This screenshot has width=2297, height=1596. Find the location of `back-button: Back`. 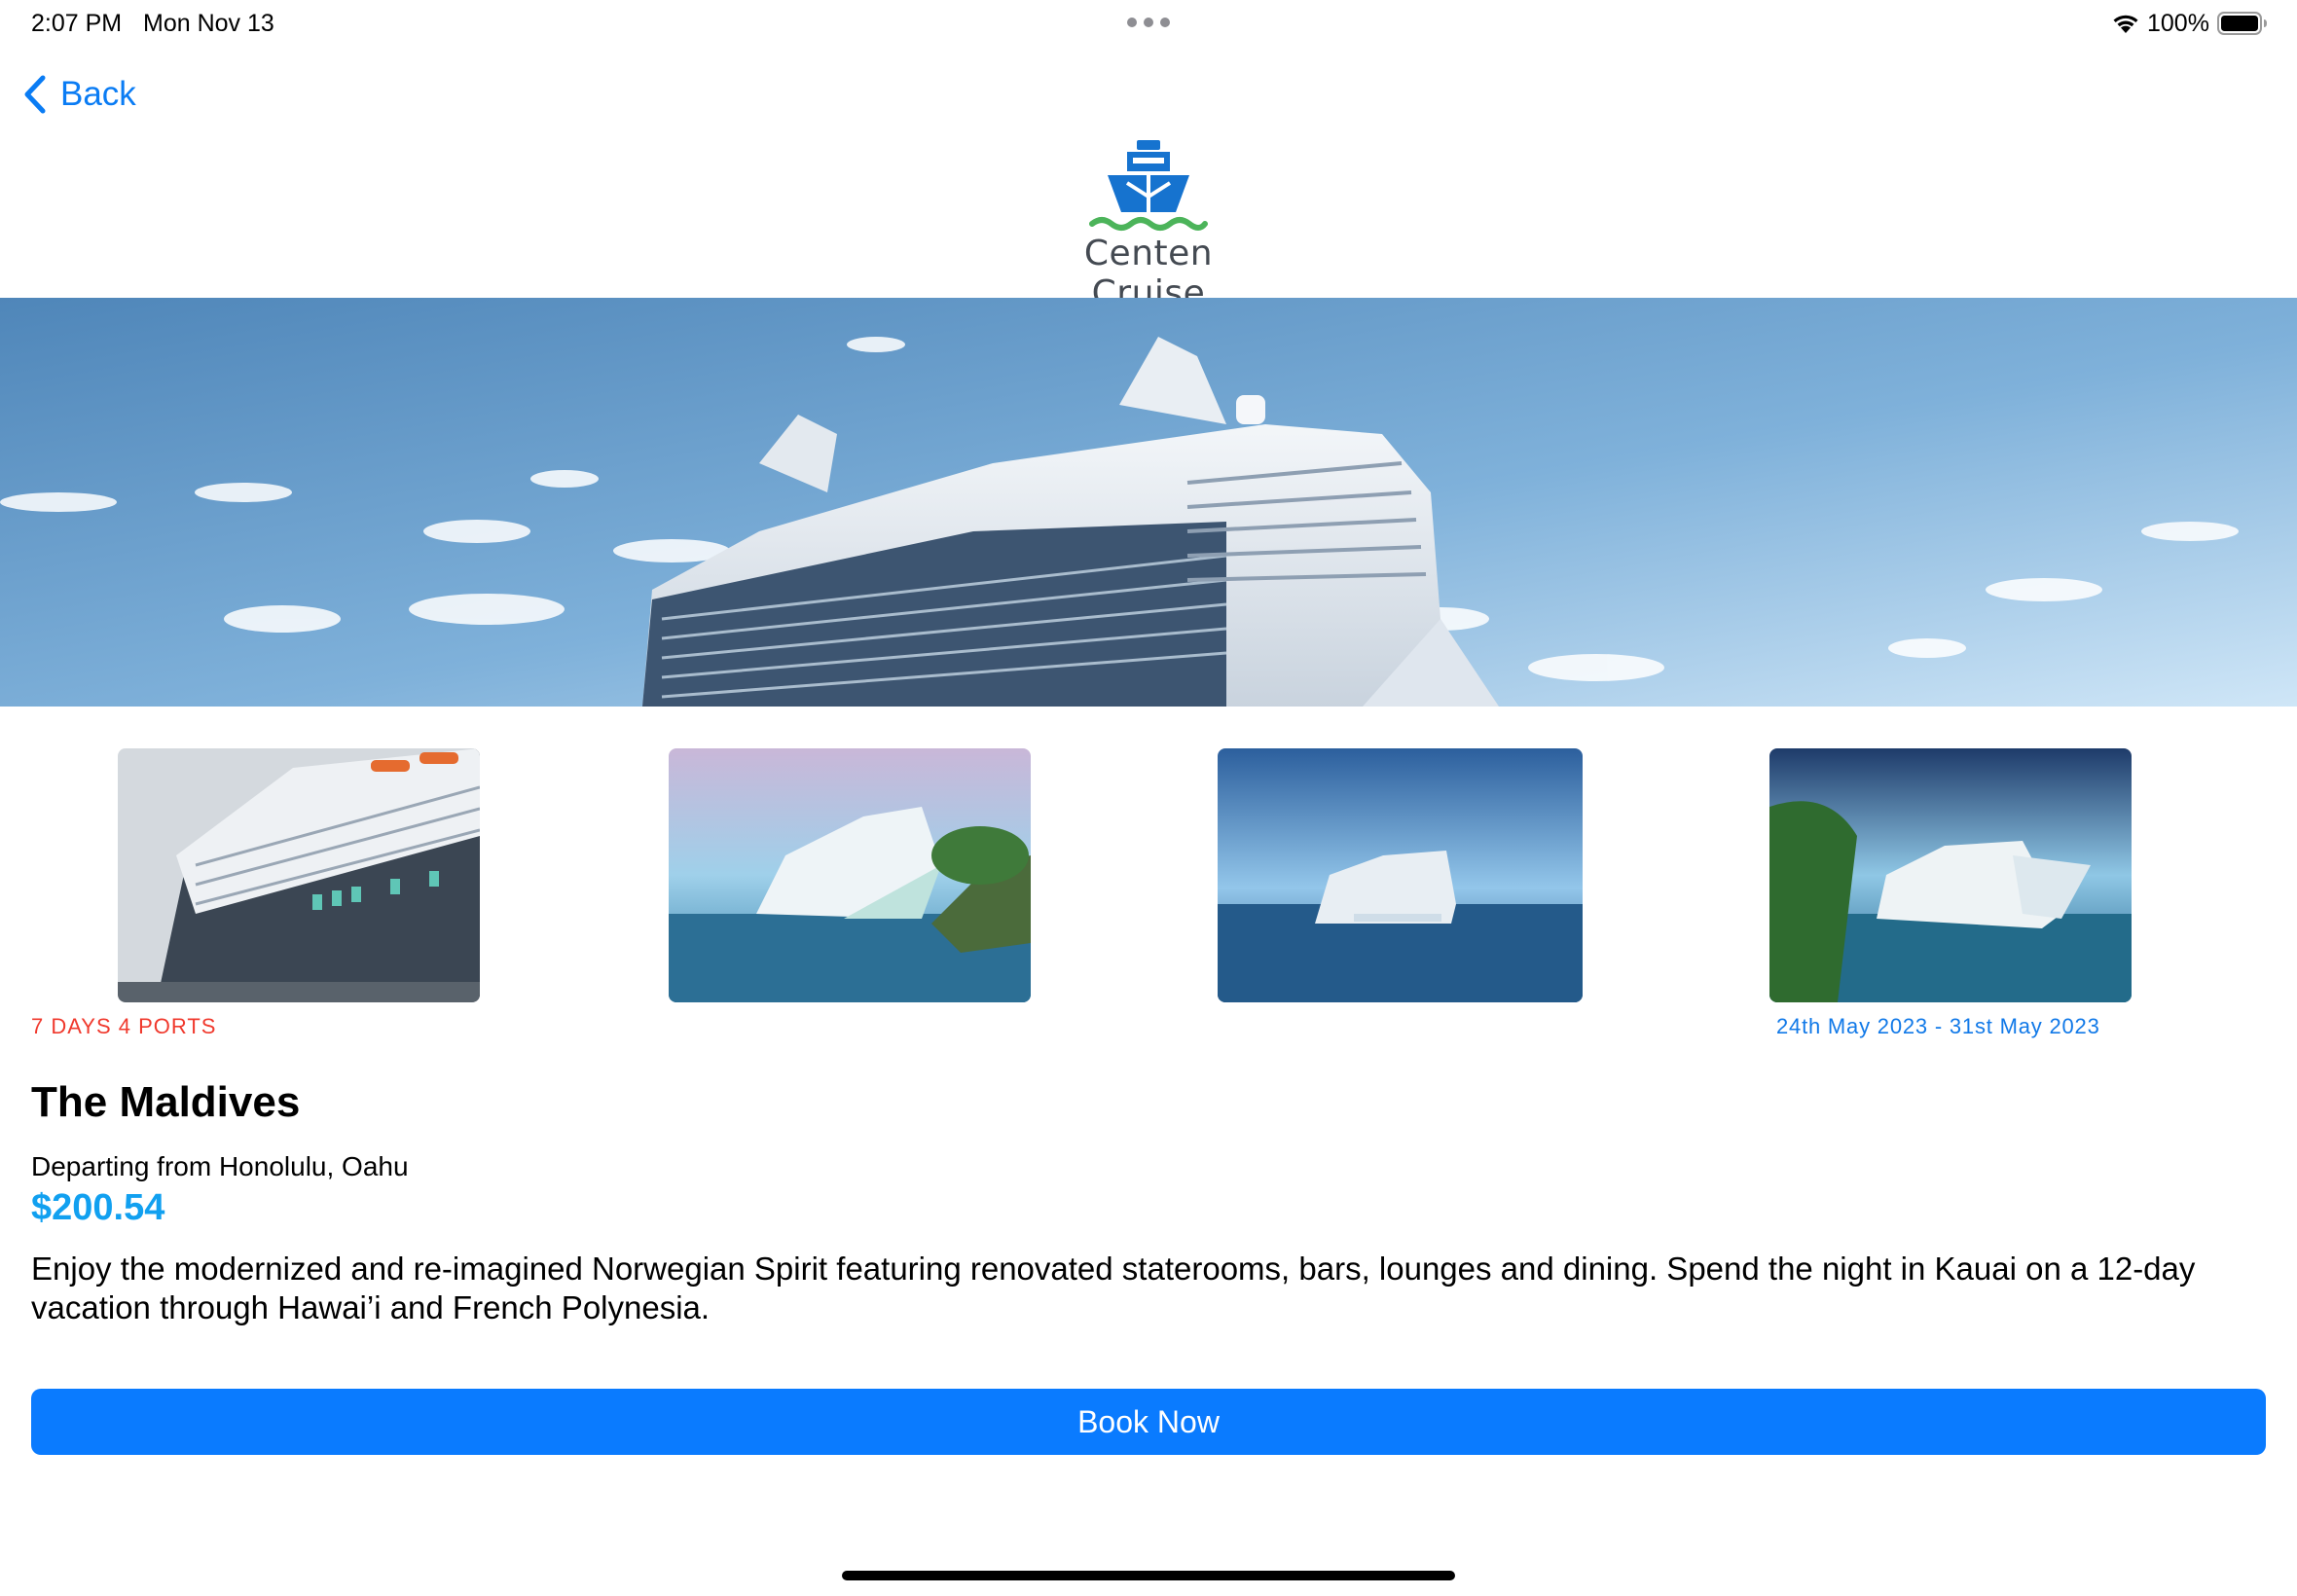

back-button: Back is located at coordinates (79, 94).